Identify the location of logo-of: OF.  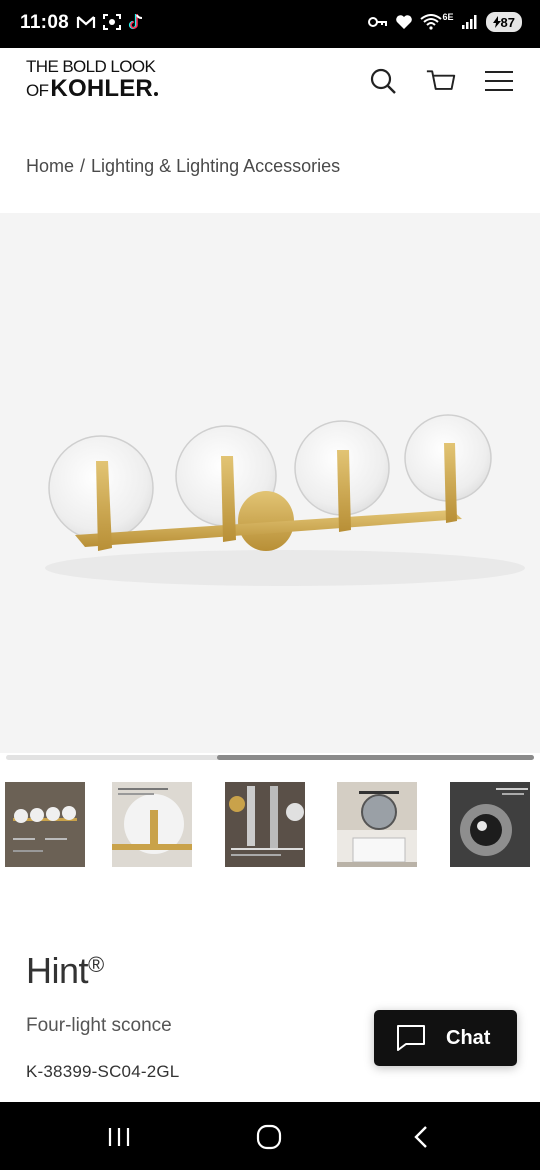
(37, 90).